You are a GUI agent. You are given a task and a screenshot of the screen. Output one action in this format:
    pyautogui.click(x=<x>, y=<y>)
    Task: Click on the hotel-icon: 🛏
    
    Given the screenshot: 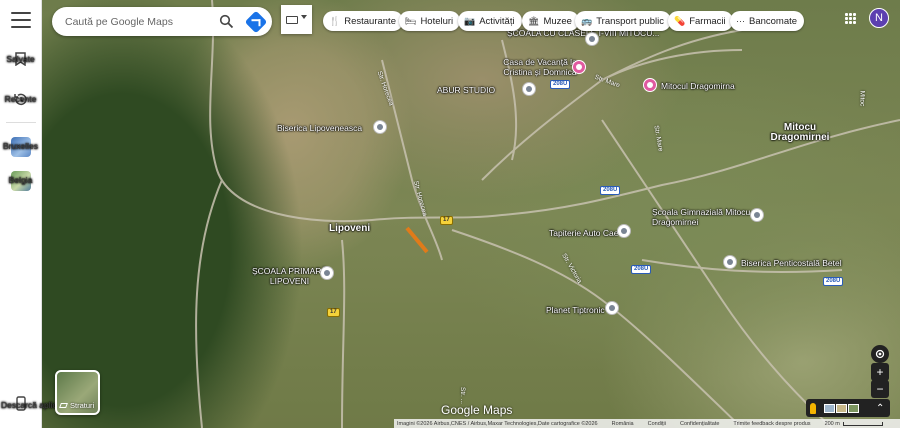 What is the action you would take?
    pyautogui.click(x=411, y=20)
    